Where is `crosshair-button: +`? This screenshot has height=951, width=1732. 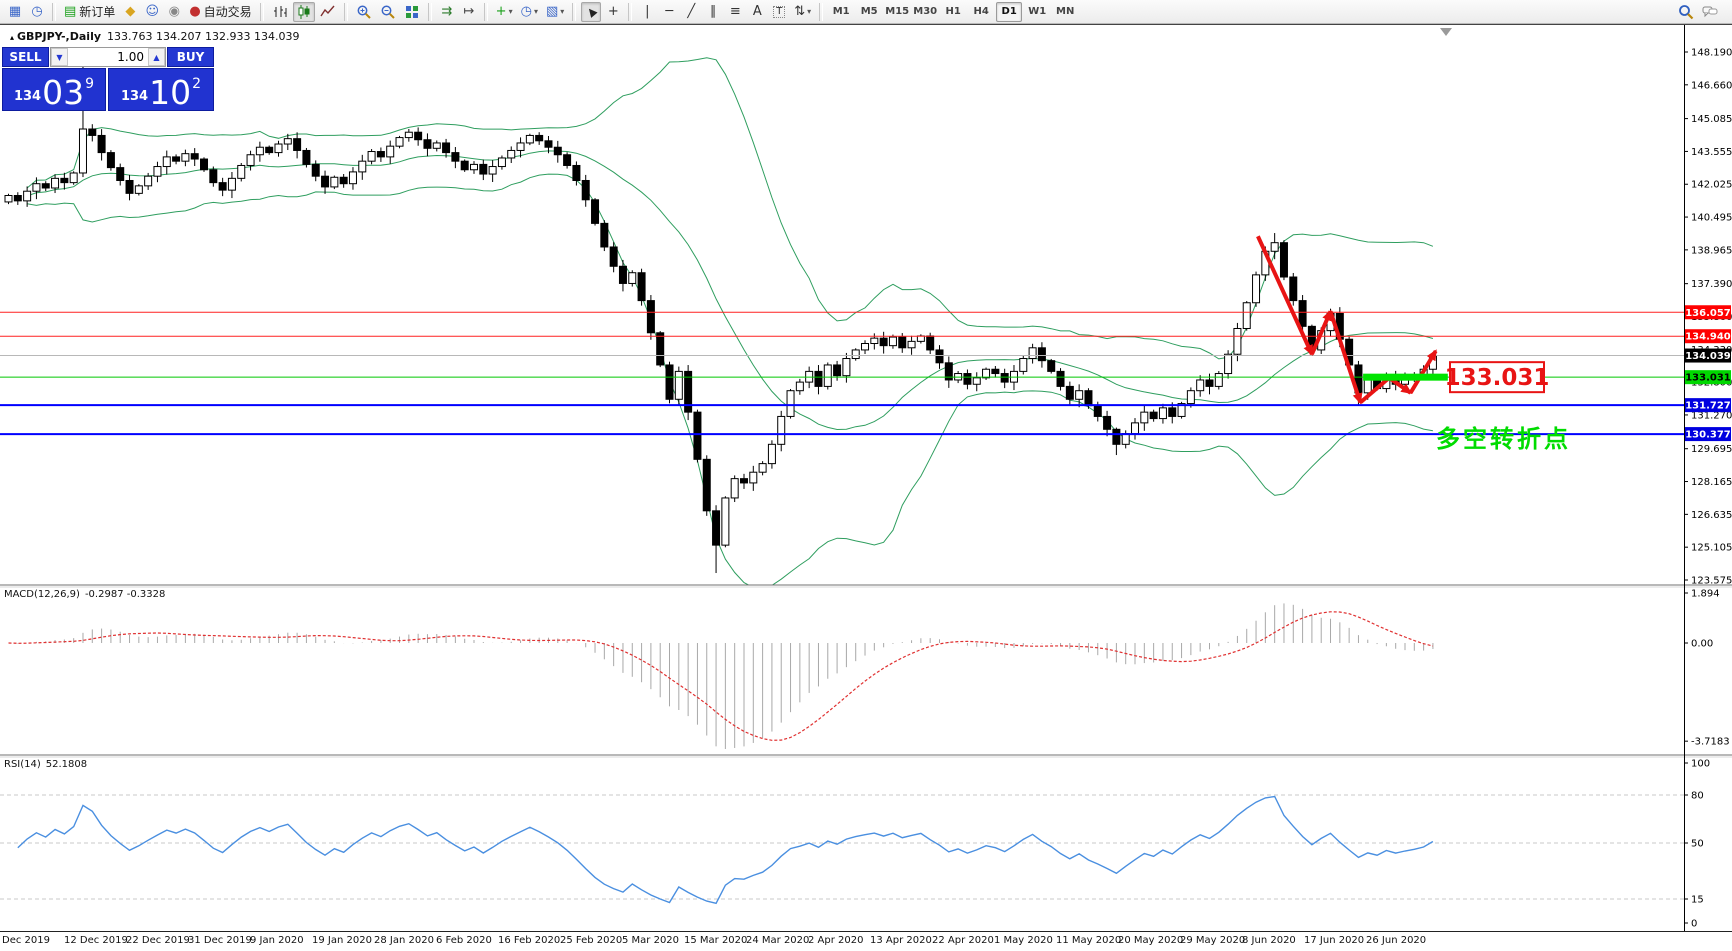
crosshair-button: + is located at coordinates (613, 12).